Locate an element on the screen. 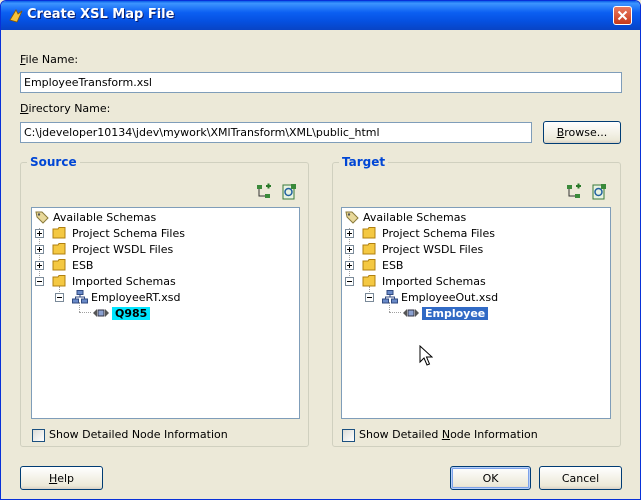  source-title: Source is located at coordinates (53, 162).